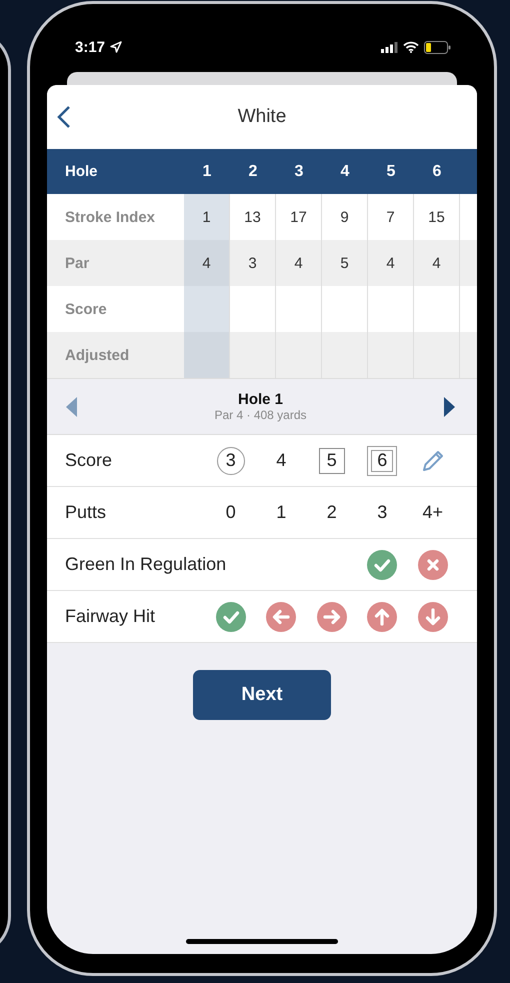  I want to click on status-time: 3:17, so click(90, 47).